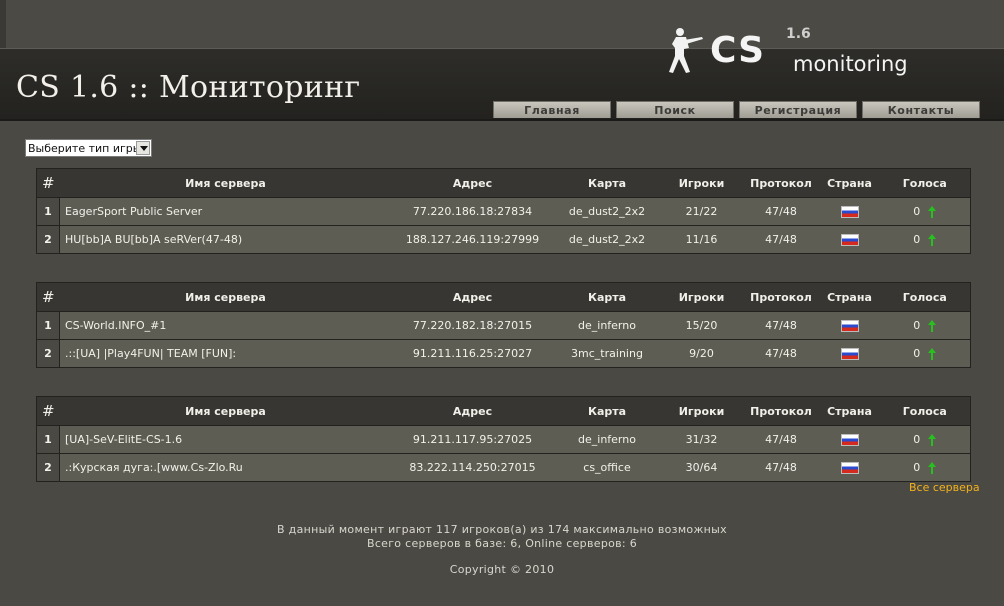  What do you see at coordinates (225, 467) in the screenshot?
I see `server-name-link: .:Курская дуга:.[www.Cs-Zlo.Ru` at bounding box center [225, 467].